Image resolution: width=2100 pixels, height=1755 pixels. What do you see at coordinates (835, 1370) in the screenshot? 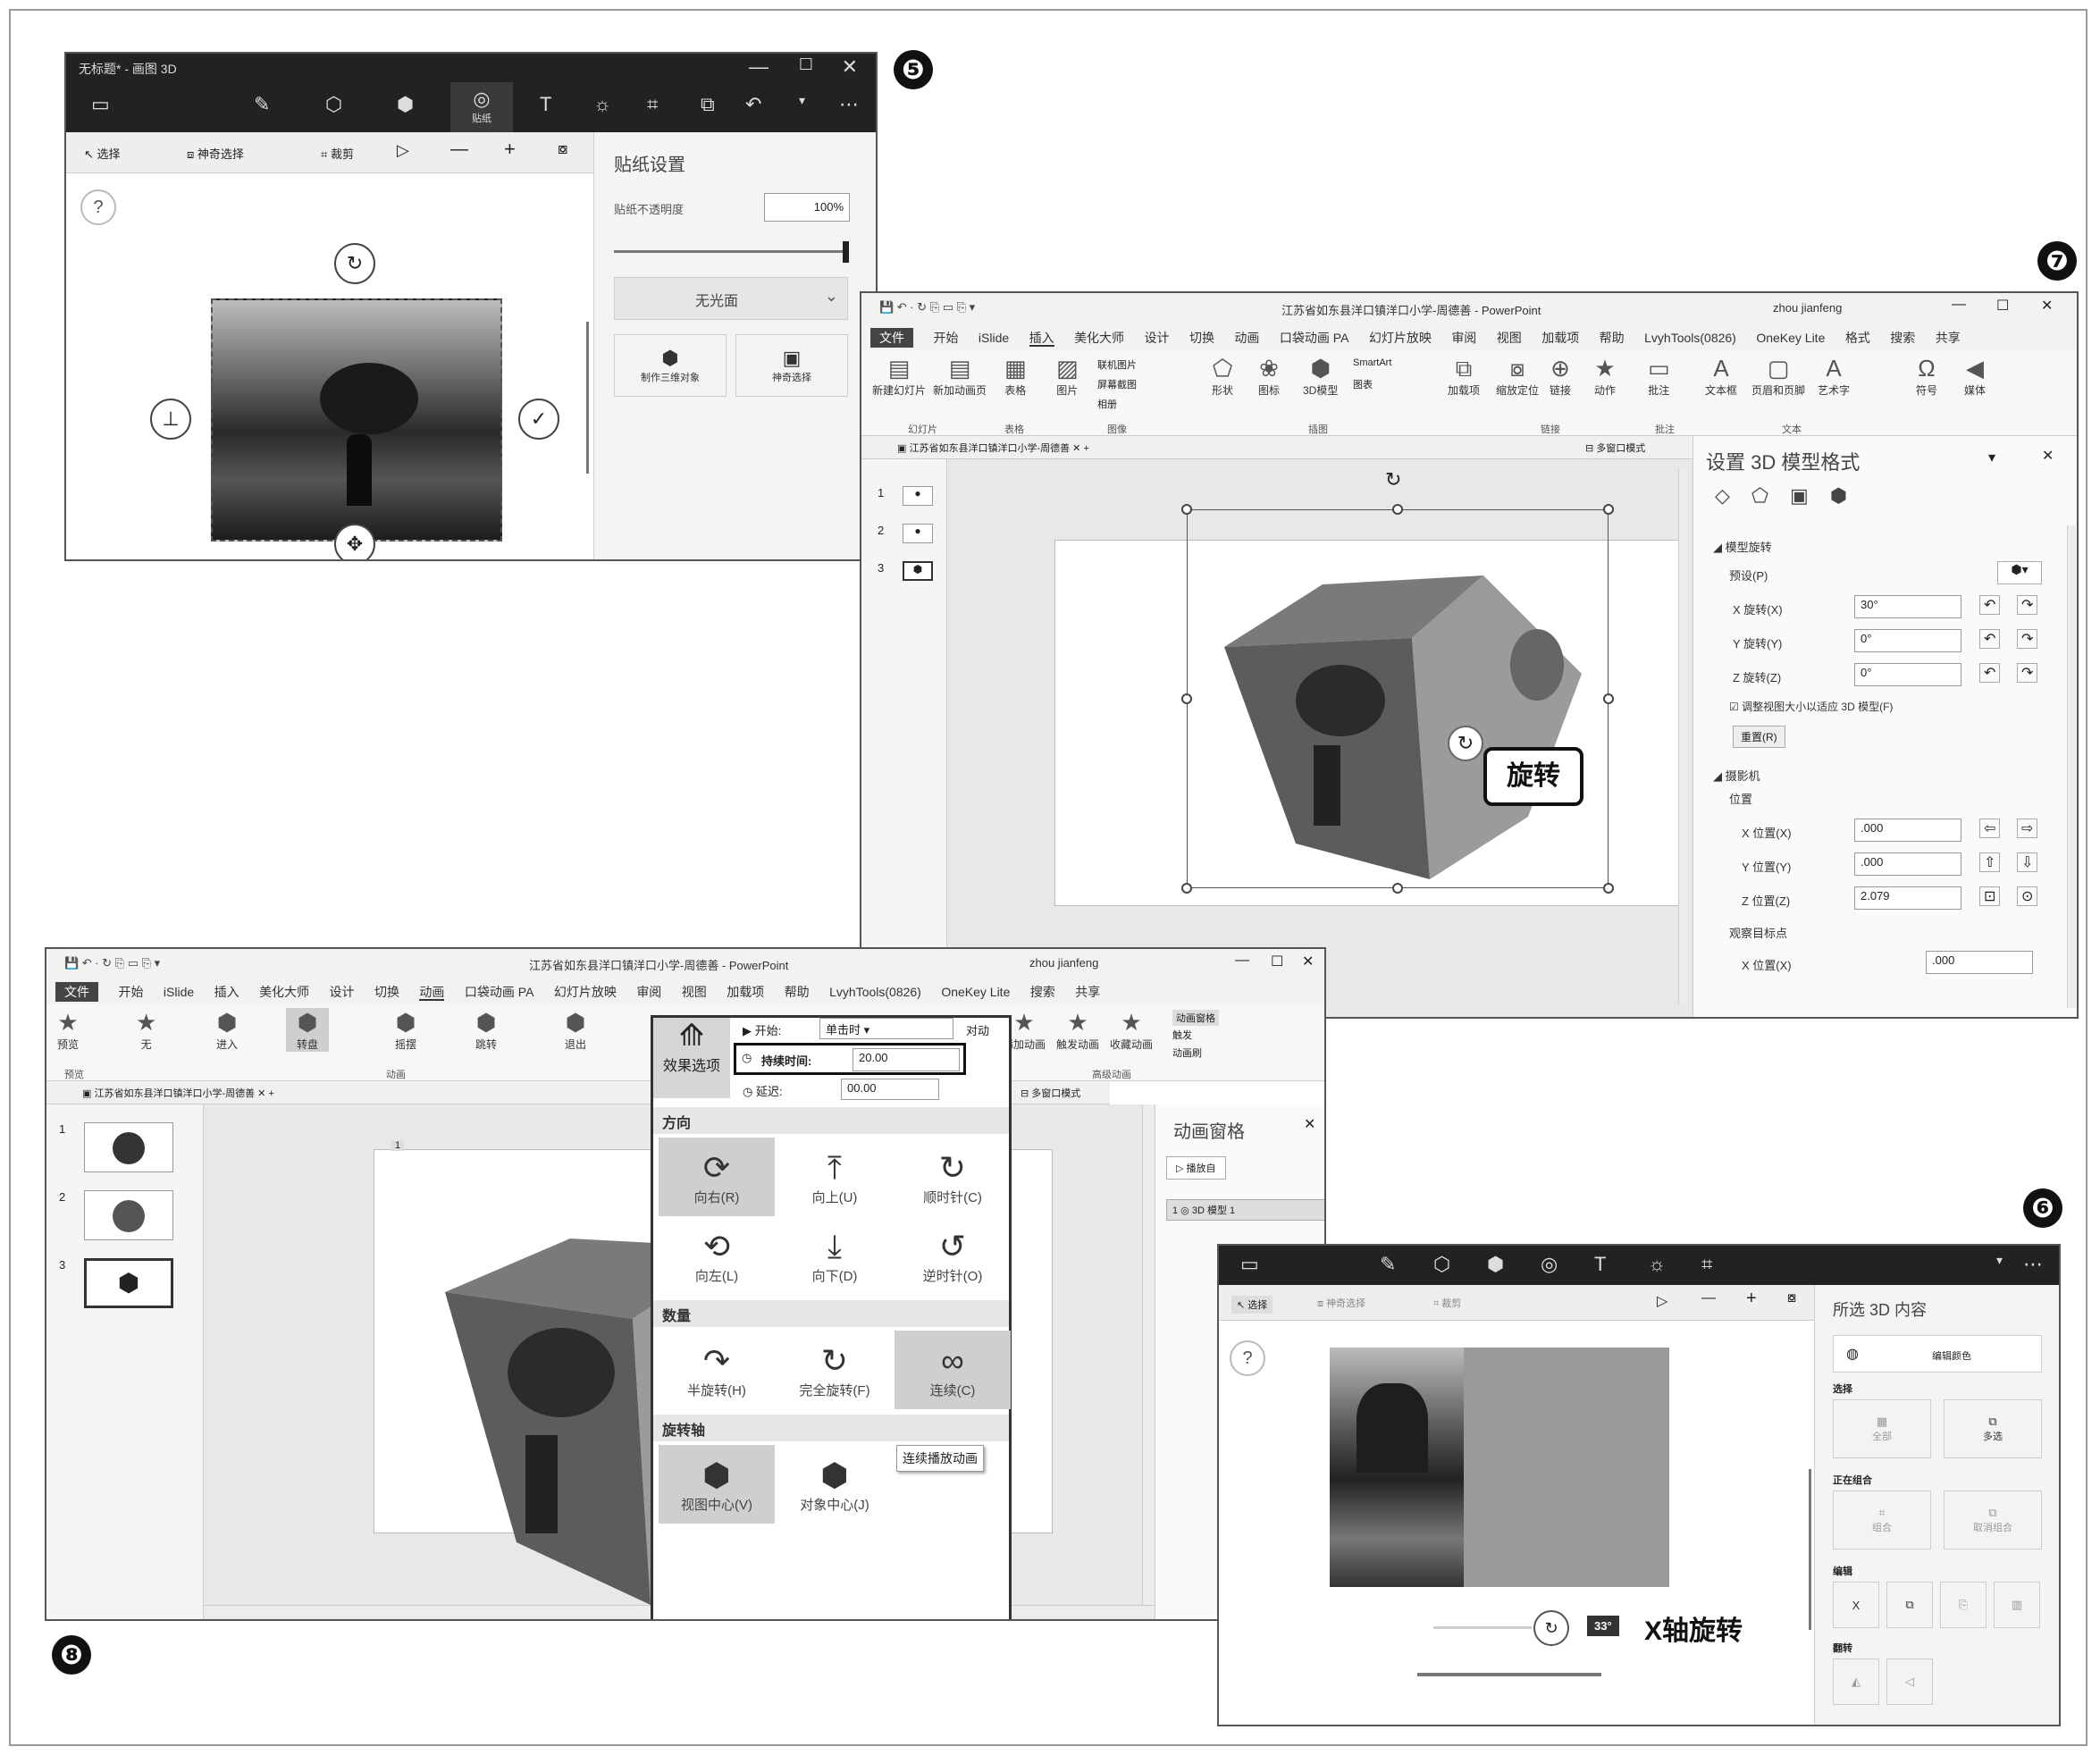
I see `amount-full: ↻ 完全旋转(F)` at bounding box center [835, 1370].